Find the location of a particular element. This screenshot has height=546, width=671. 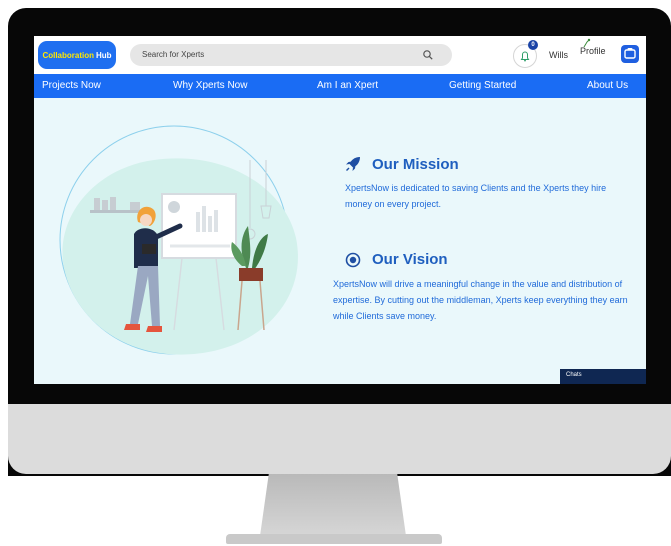

app-icon is located at coordinates (630, 53).